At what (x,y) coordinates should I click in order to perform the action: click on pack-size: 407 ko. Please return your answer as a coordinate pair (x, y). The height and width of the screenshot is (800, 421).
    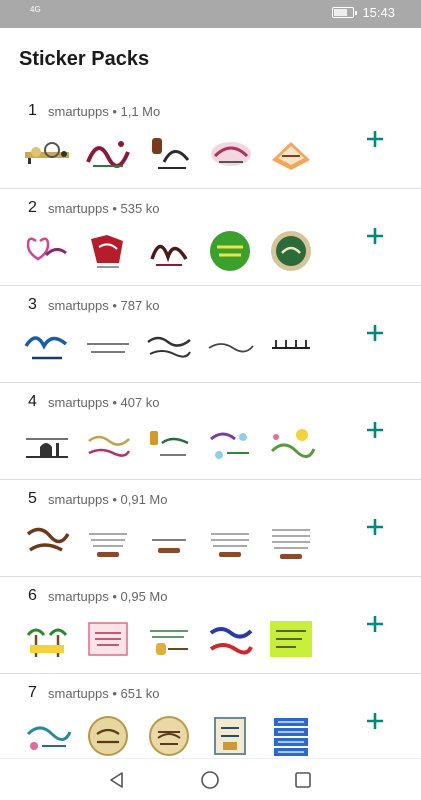
    Looking at the image, I should click on (140, 402).